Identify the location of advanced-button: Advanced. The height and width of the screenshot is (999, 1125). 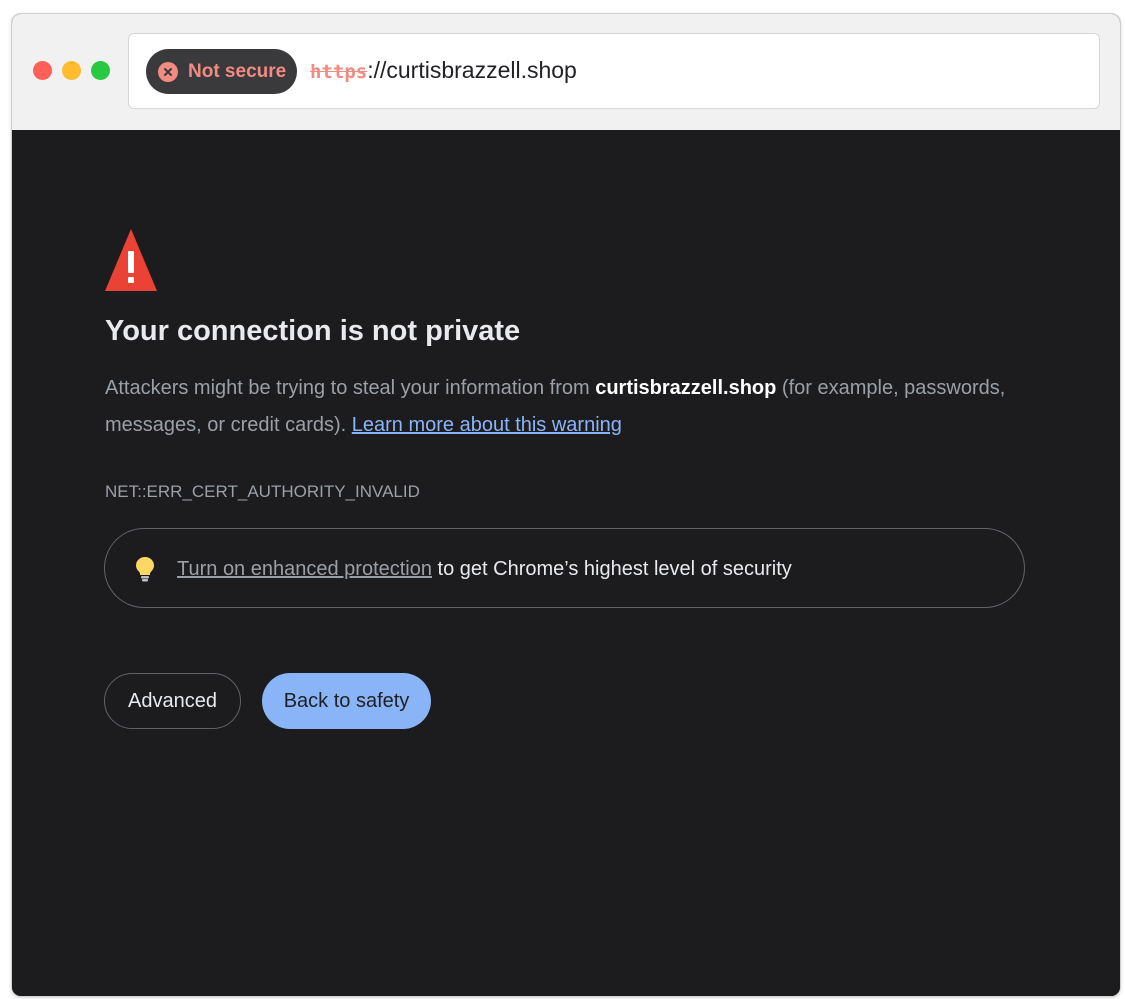
(172, 701).